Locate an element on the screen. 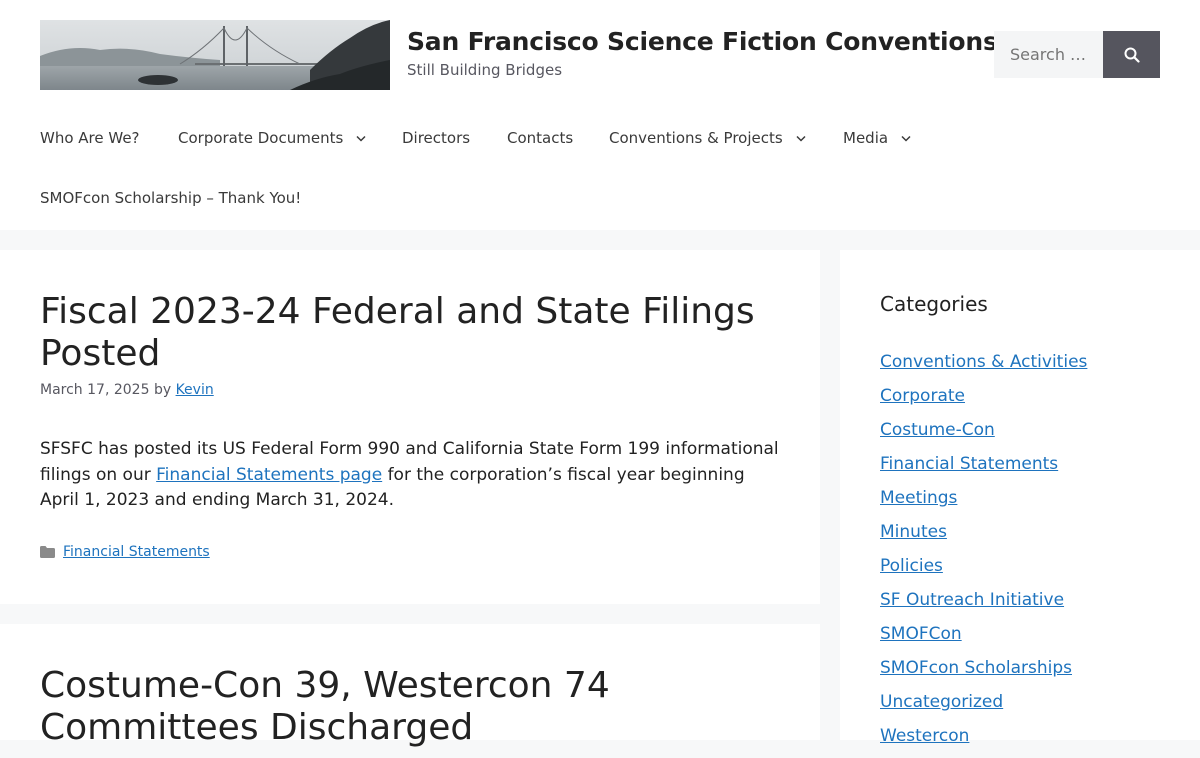 Image resolution: width=1200 pixels, height=758 pixels. post-meta: March 17, 2025 by Kevin is located at coordinates (127, 390).